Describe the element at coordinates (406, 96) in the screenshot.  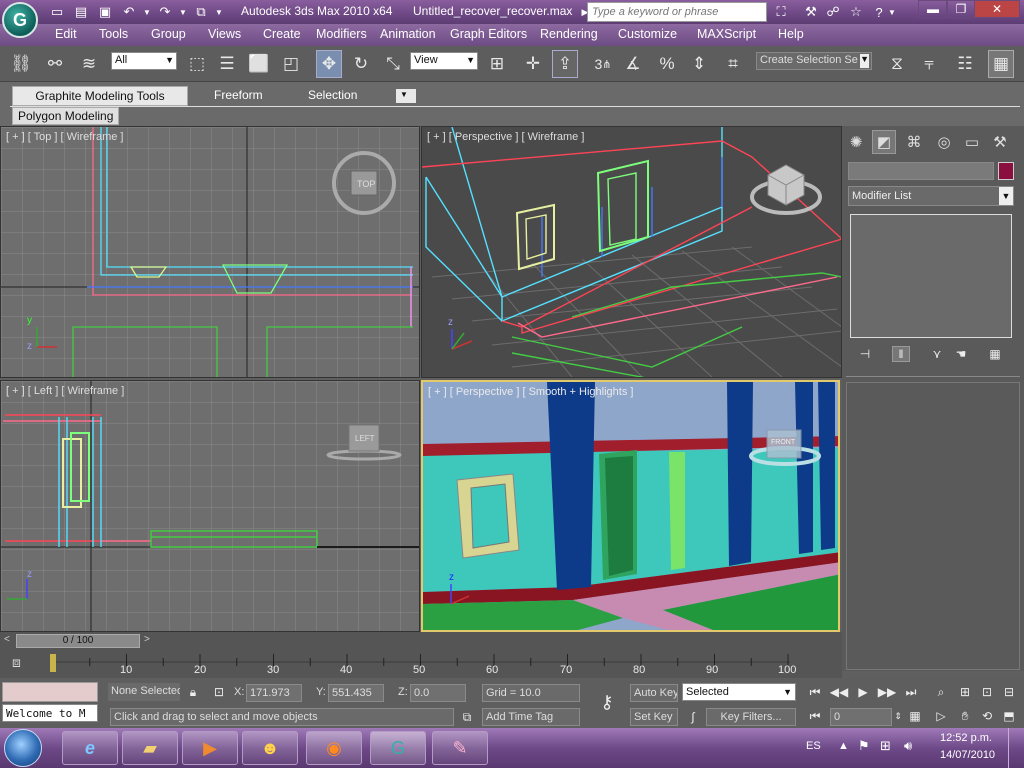
I see `ribbon-options-button: ▼` at that location.